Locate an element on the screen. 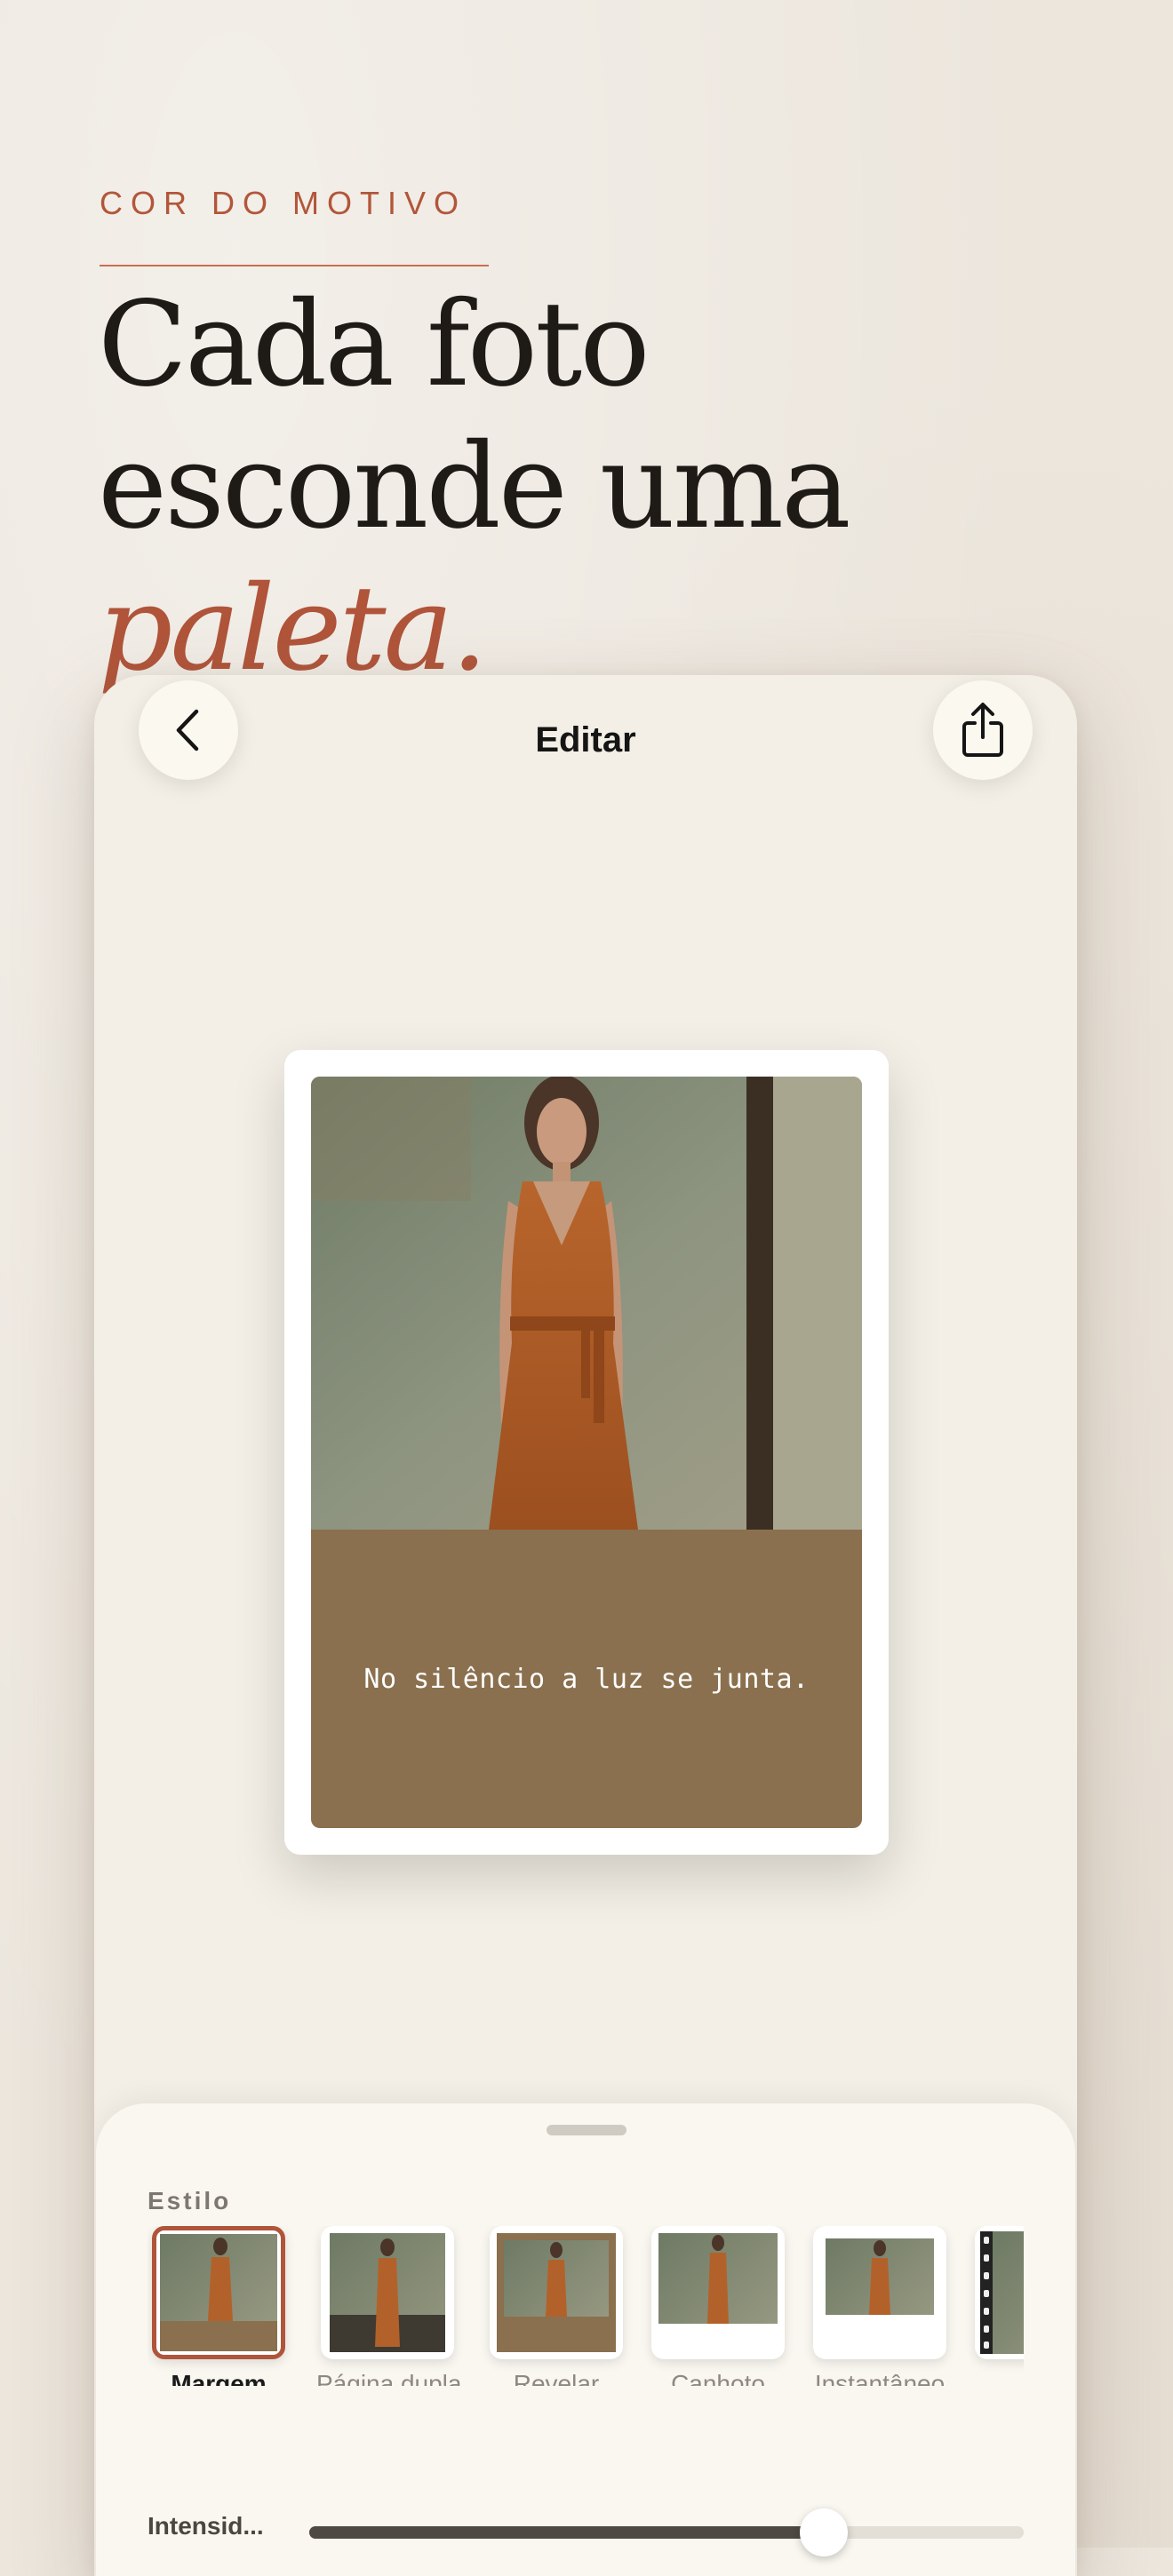  style-option-revelar: Revelar is located at coordinates (556, 2306).